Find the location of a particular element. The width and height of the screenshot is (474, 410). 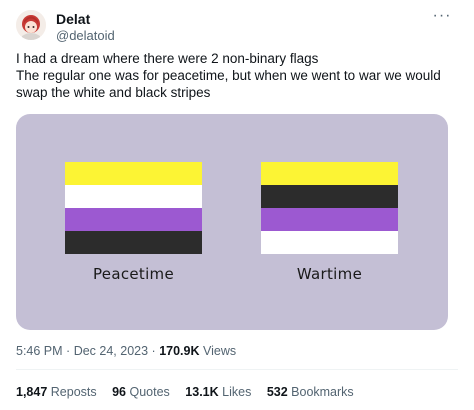

peacetime-label: Peacetime is located at coordinates (133, 274).